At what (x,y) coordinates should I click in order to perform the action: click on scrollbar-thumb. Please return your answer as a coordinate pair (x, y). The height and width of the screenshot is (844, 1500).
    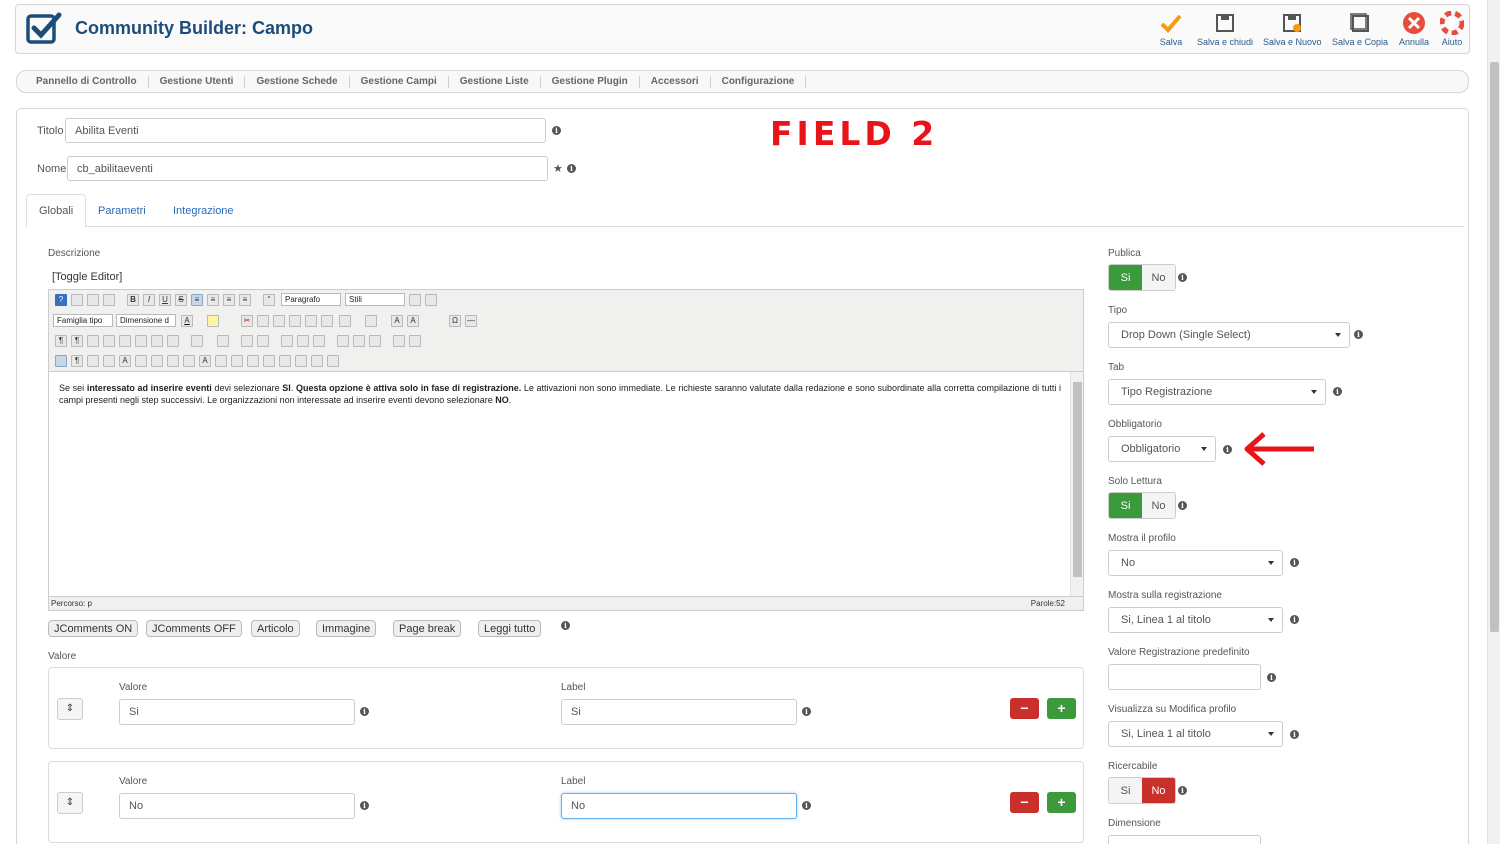
    Looking at the image, I should click on (1494, 347).